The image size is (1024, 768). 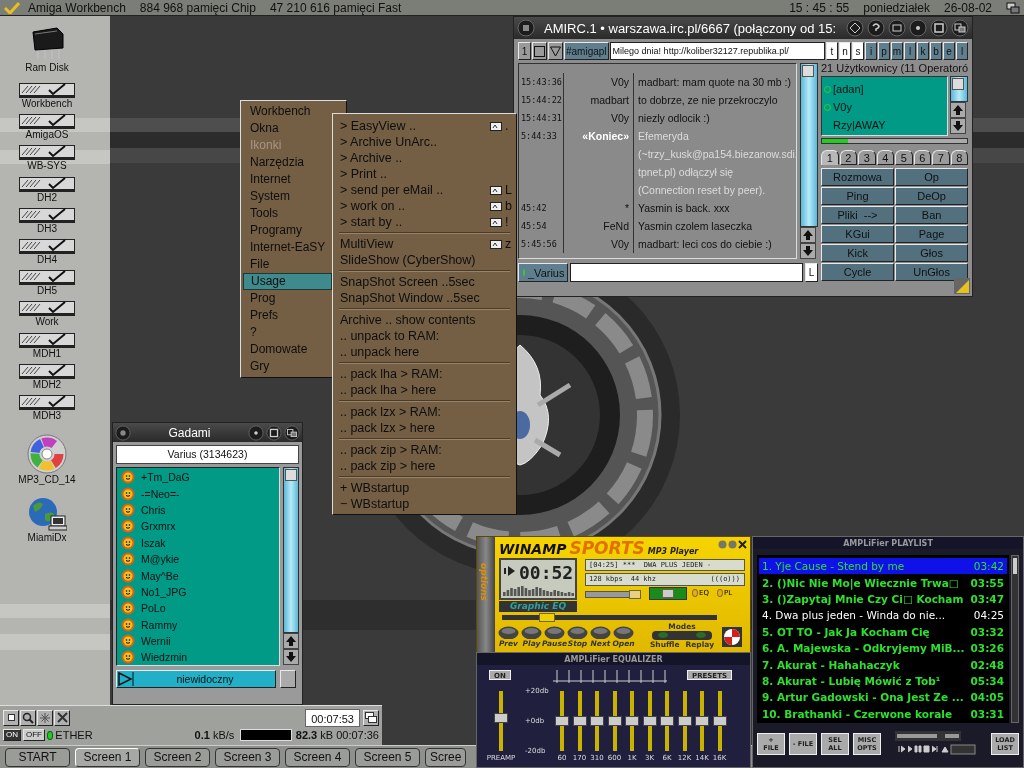 I want to click on volume-slider, so click(x=613, y=594).